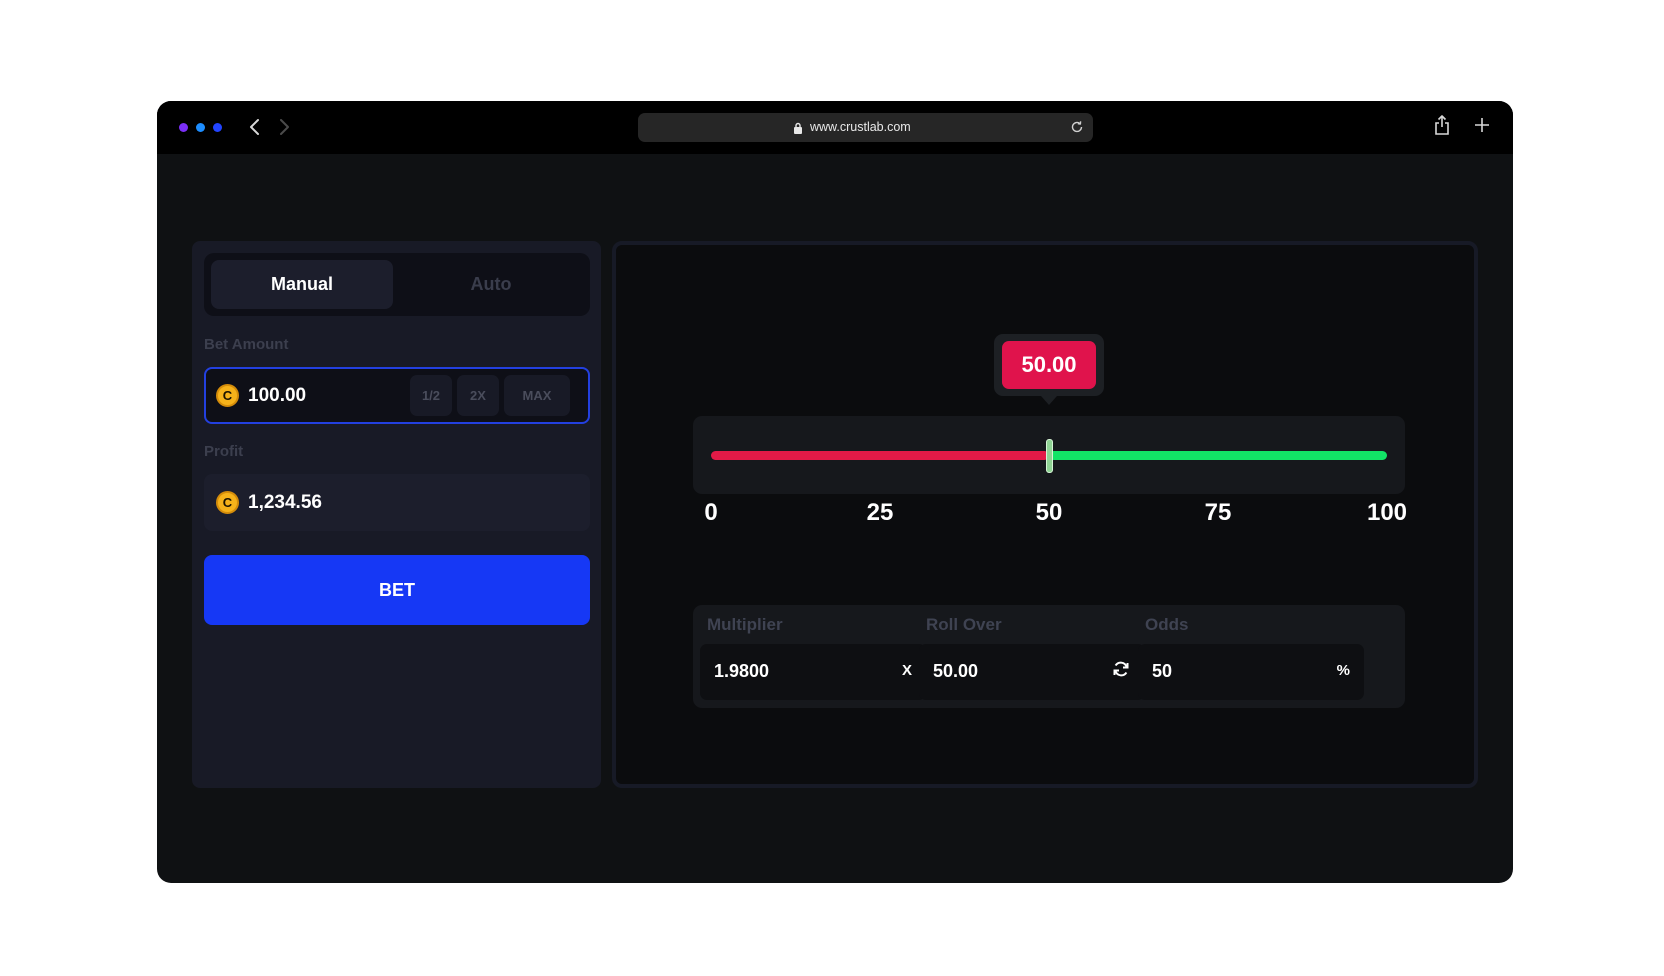 This screenshot has height=976, width=1664. Describe the element at coordinates (1121, 671) in the screenshot. I see `swap-icon` at that location.